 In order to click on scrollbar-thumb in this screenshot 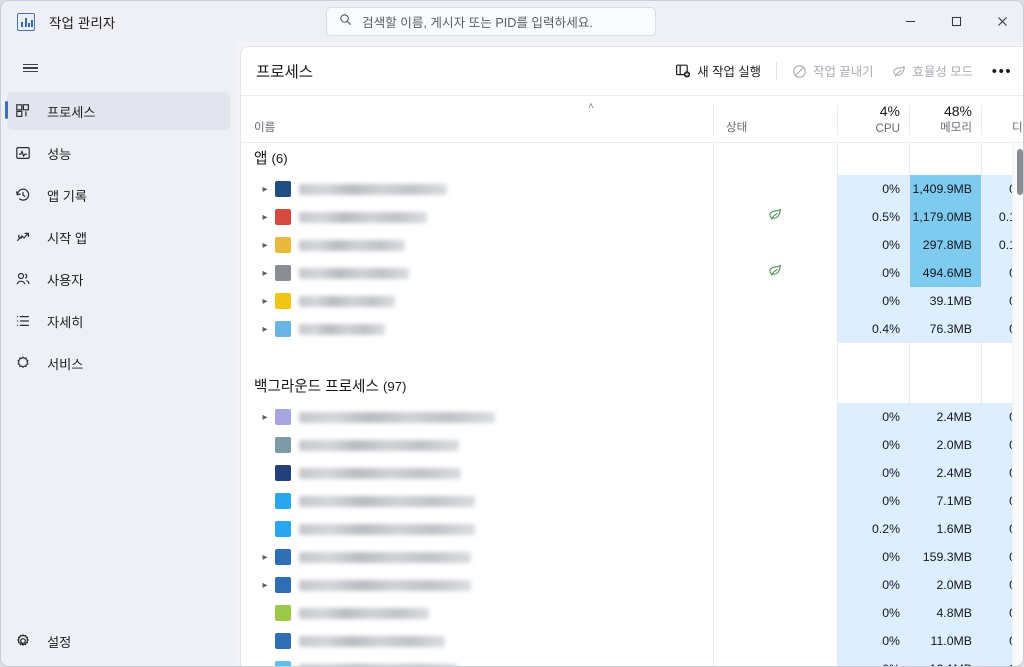, I will do `click(1020, 172)`.